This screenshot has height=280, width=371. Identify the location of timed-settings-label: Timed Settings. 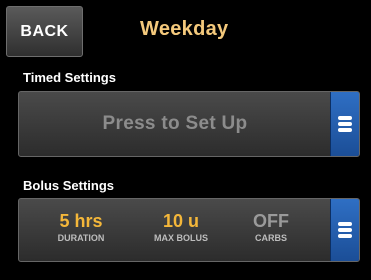
(69, 77).